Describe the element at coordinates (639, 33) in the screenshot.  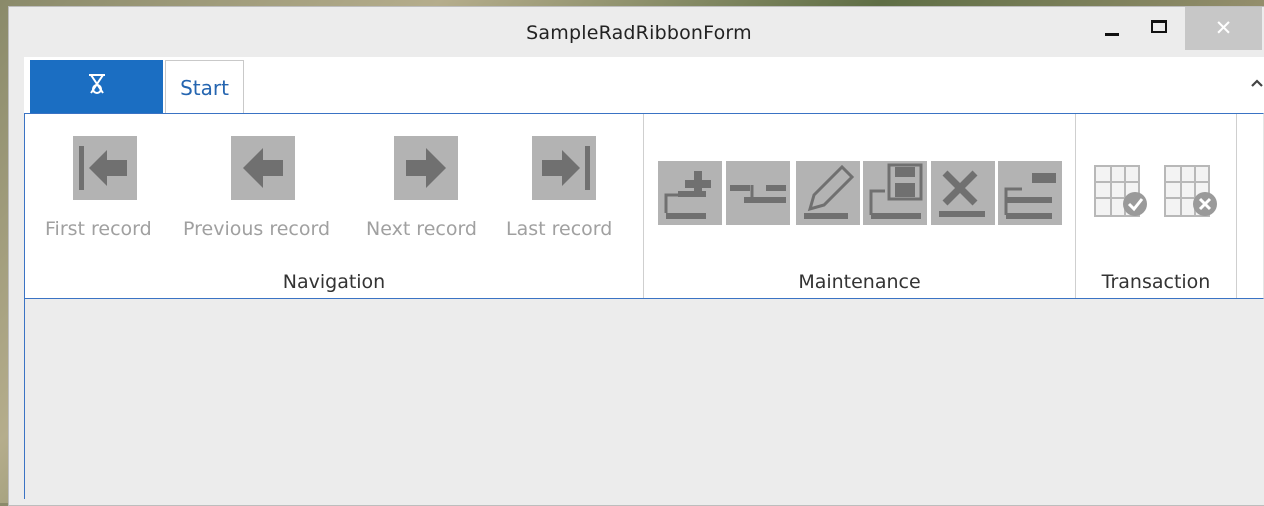
I see `window-title: SampleRadRibbonForm` at that location.